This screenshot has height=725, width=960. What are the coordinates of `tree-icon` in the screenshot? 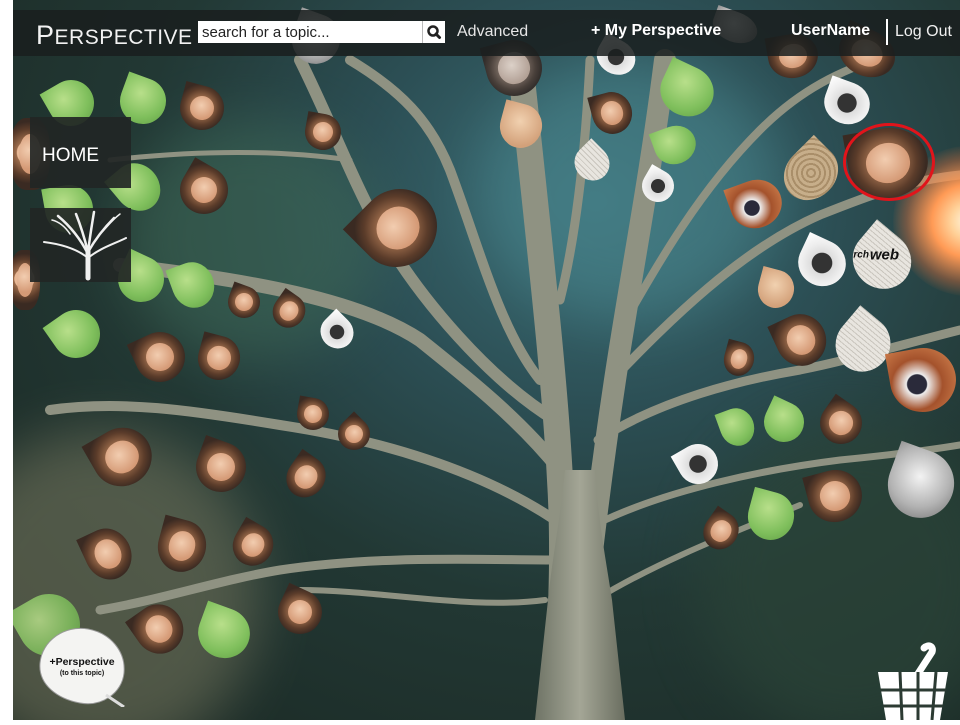 It's located at (85, 245).